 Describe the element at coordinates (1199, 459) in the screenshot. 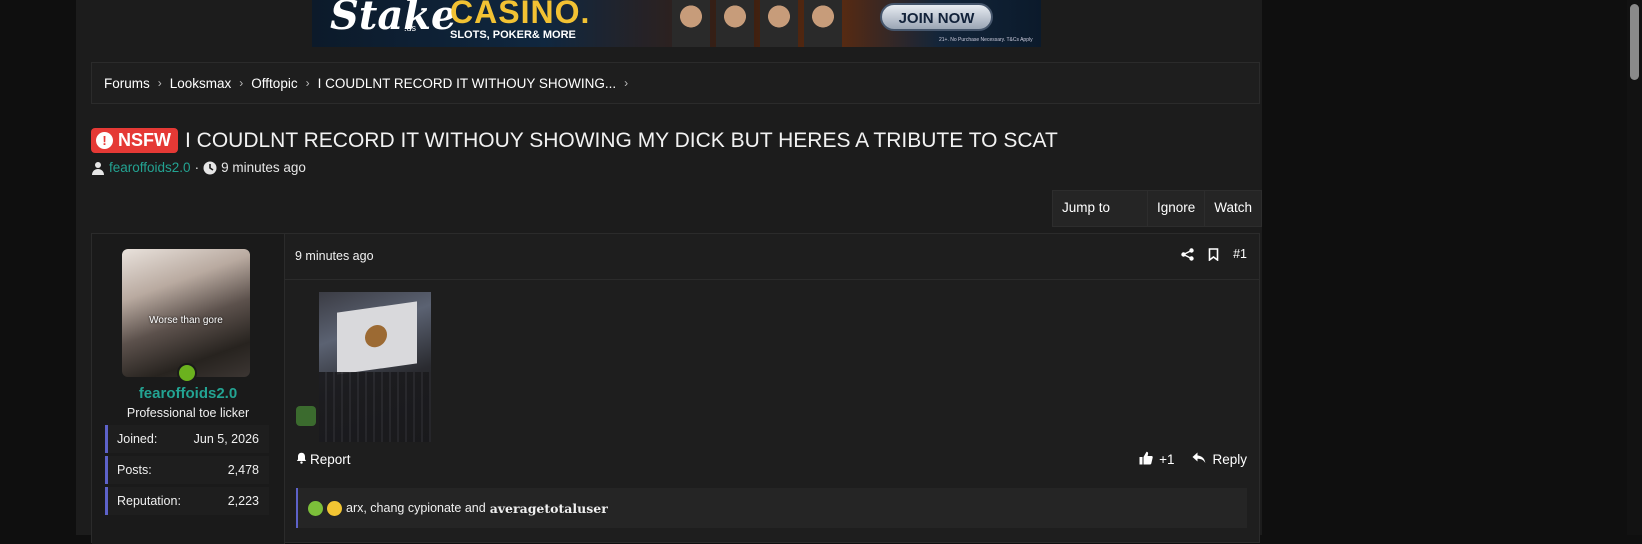

I see `reply-icon` at that location.